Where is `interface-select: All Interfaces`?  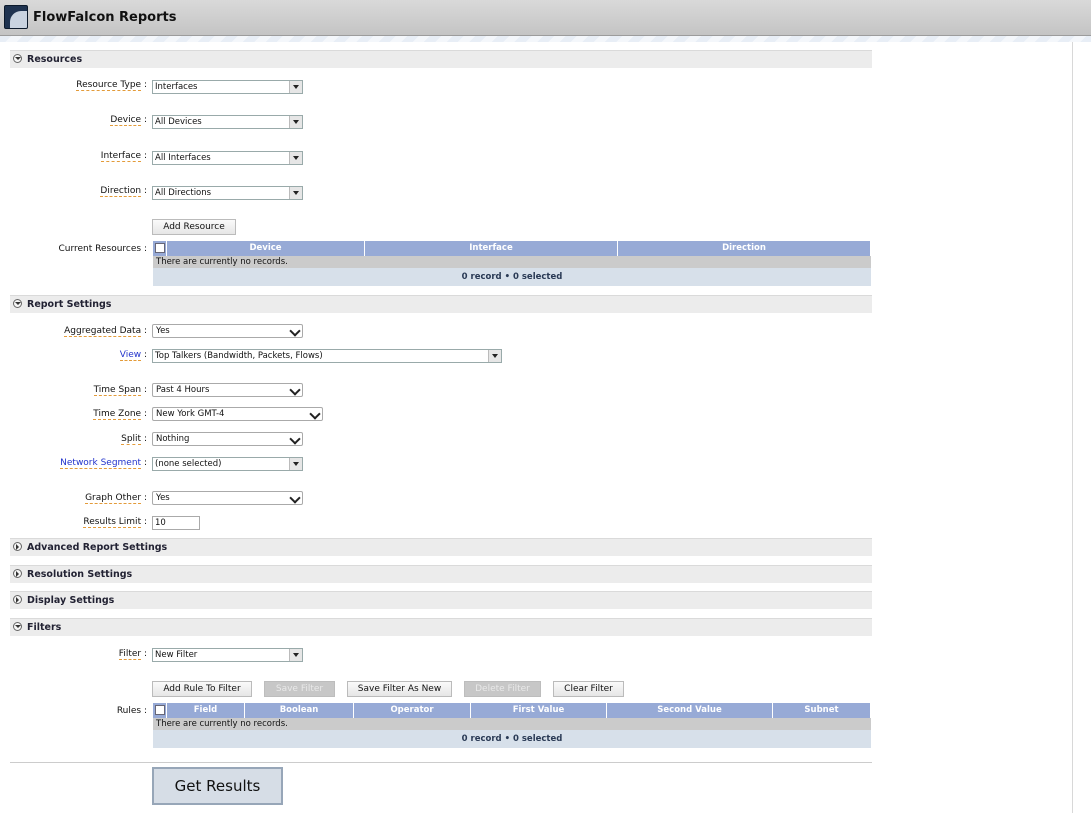 interface-select: All Interfaces is located at coordinates (227, 158).